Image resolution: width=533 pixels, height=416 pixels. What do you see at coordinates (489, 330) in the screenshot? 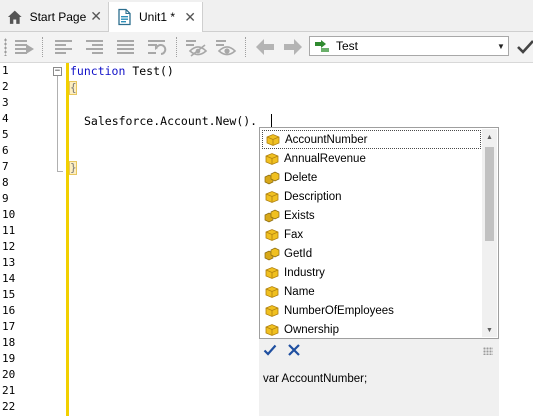
I see `scroll-down-icon: ▼` at bounding box center [489, 330].